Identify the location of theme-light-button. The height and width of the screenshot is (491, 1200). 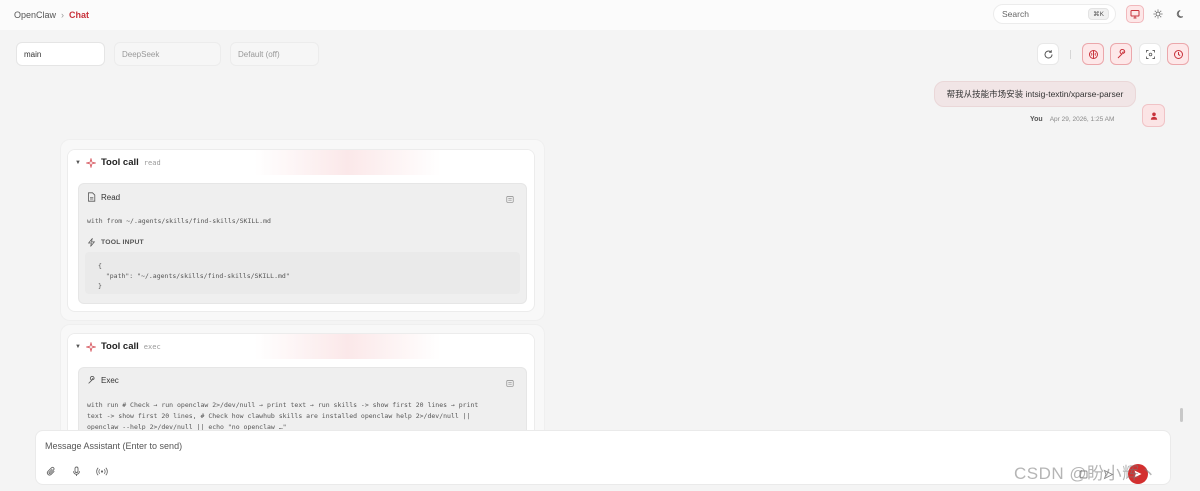
(1158, 14).